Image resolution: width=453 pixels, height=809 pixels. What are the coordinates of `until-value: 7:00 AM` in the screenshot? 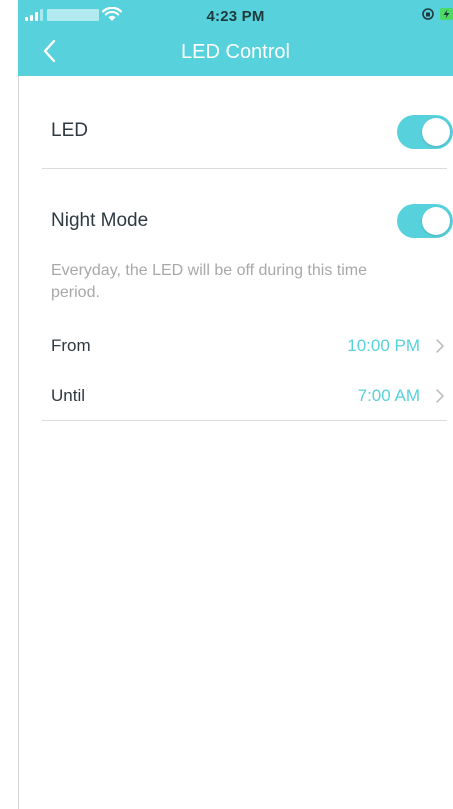 It's located at (388, 395).